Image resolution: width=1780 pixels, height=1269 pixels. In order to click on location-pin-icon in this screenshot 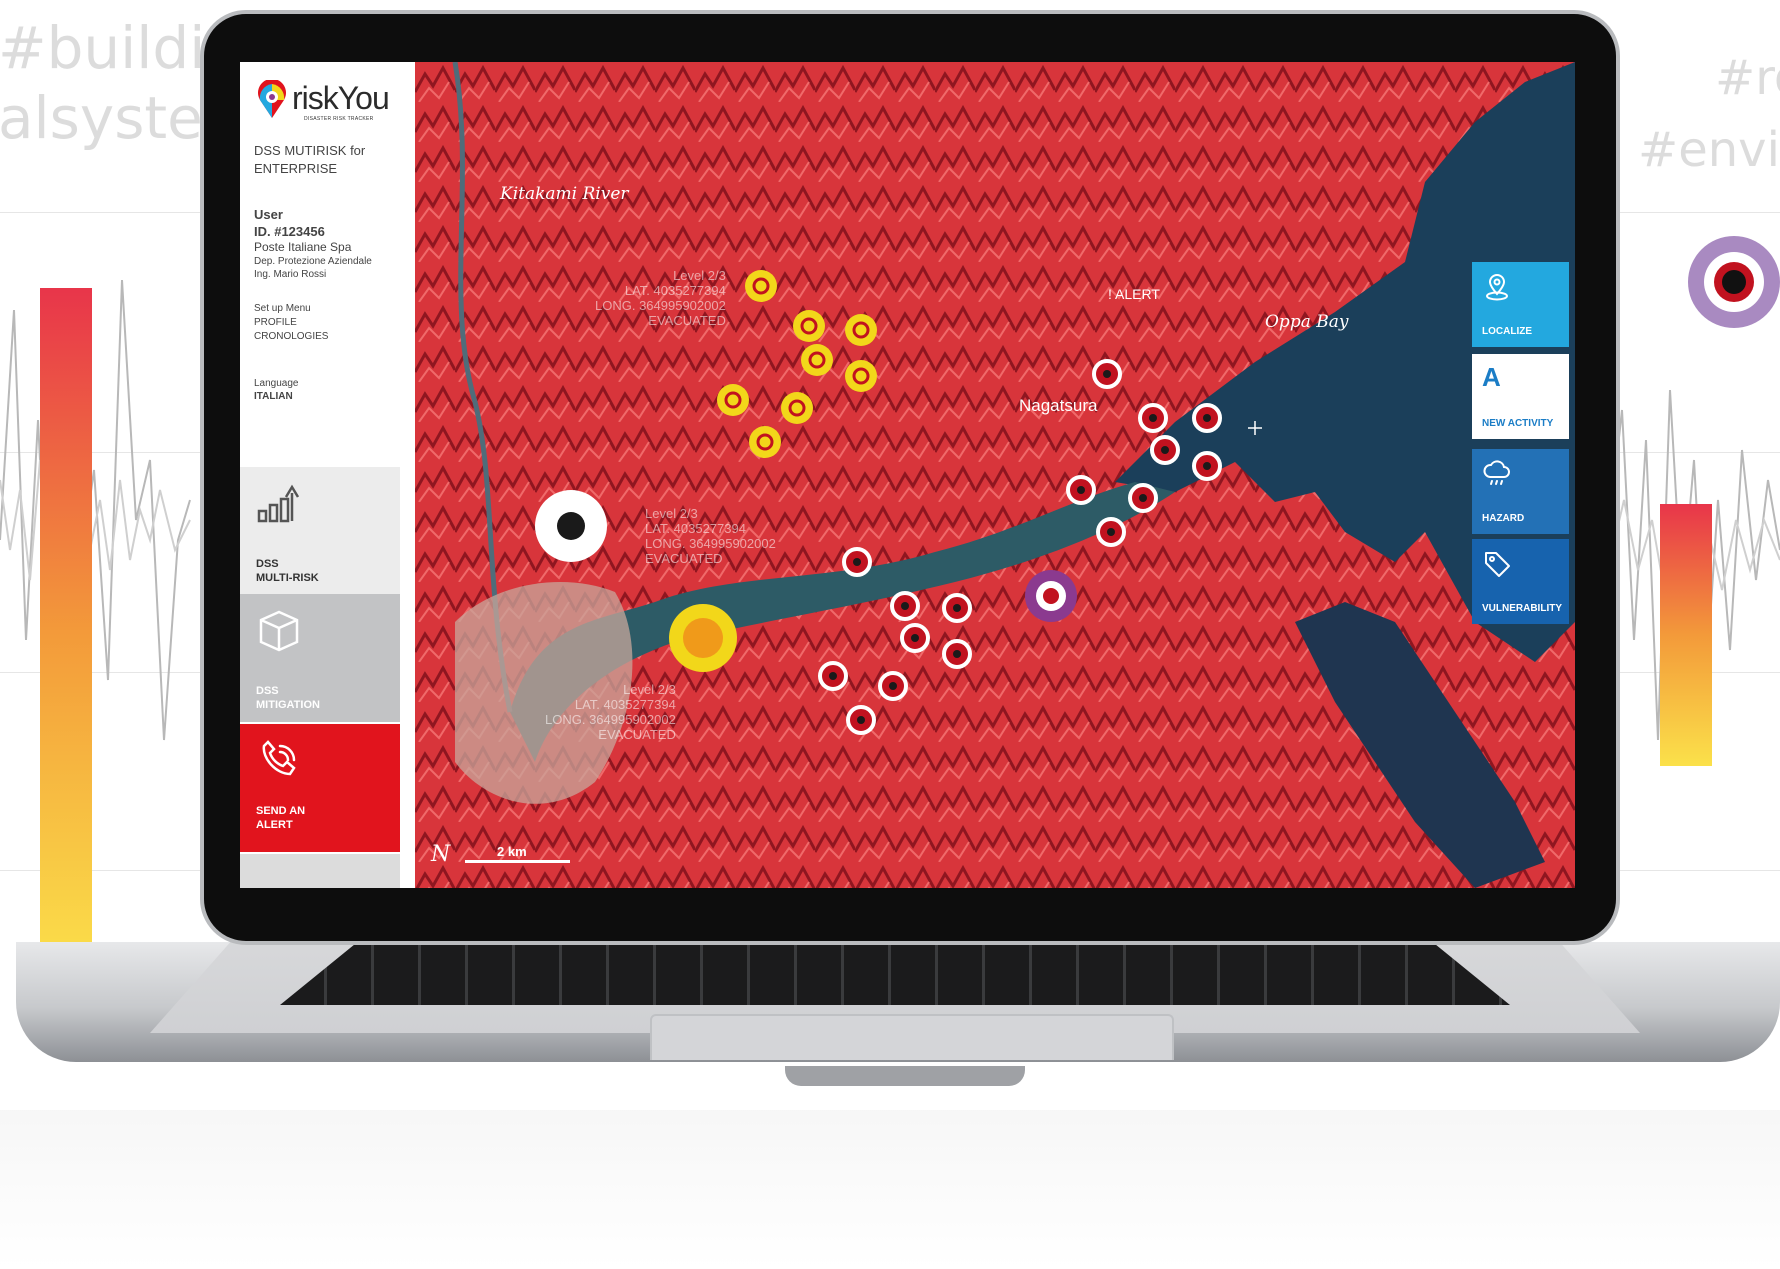, I will do `click(1497, 287)`.